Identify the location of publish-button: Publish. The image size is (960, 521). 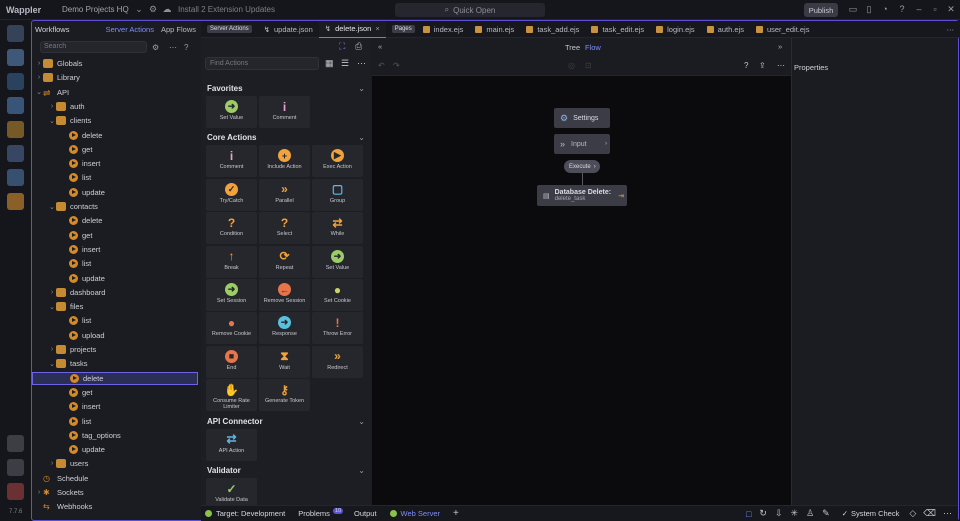
(821, 10).